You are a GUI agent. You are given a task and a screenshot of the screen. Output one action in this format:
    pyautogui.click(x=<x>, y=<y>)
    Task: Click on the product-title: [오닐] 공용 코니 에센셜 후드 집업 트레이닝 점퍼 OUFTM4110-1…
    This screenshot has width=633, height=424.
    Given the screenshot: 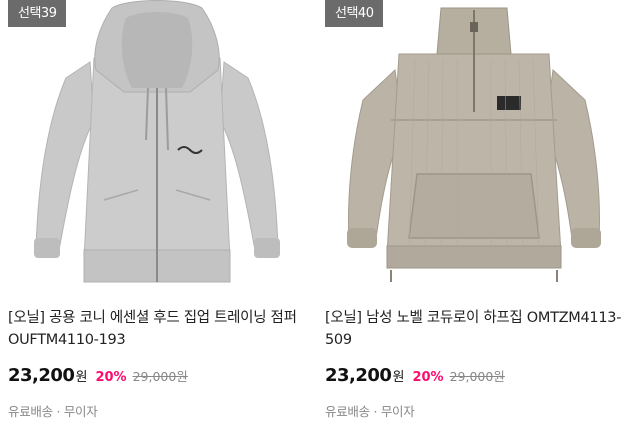 What is the action you would take?
    pyautogui.click(x=157, y=329)
    